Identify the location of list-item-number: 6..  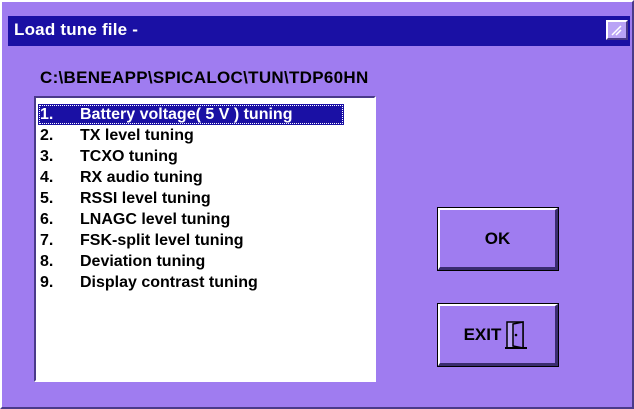
(47, 219).